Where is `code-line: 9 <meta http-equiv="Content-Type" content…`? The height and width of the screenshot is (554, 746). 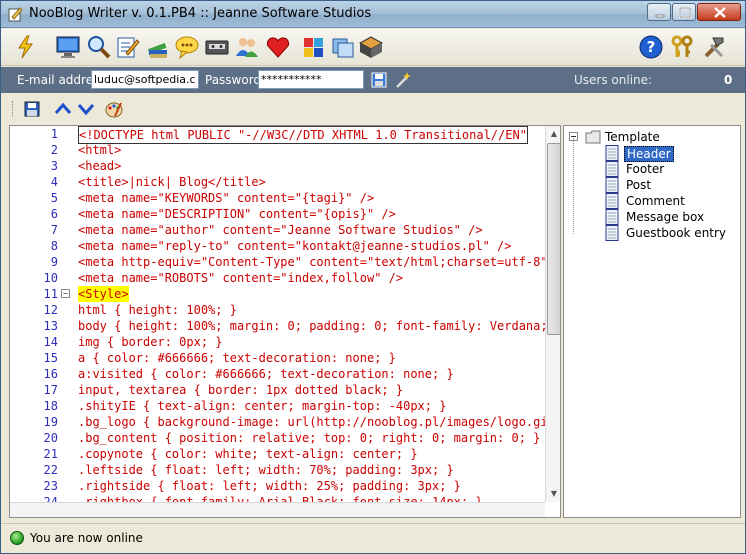
code-line: 9 <meta http-equiv="Content-Type" content… is located at coordinates (285, 262).